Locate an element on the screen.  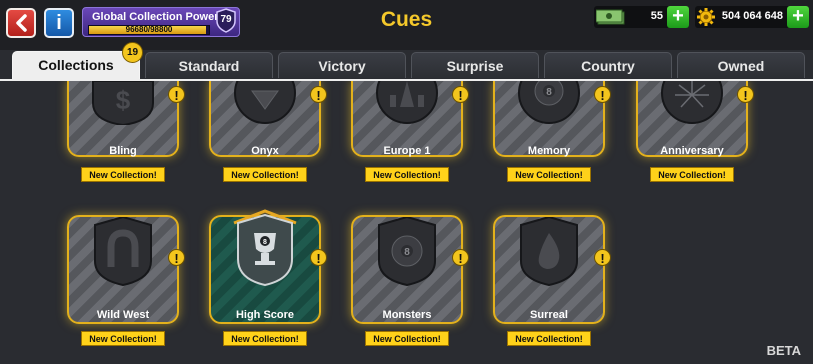
collection-card-monsters: 8 ! Monsters New Collection! is located at coordinates (410, 280).